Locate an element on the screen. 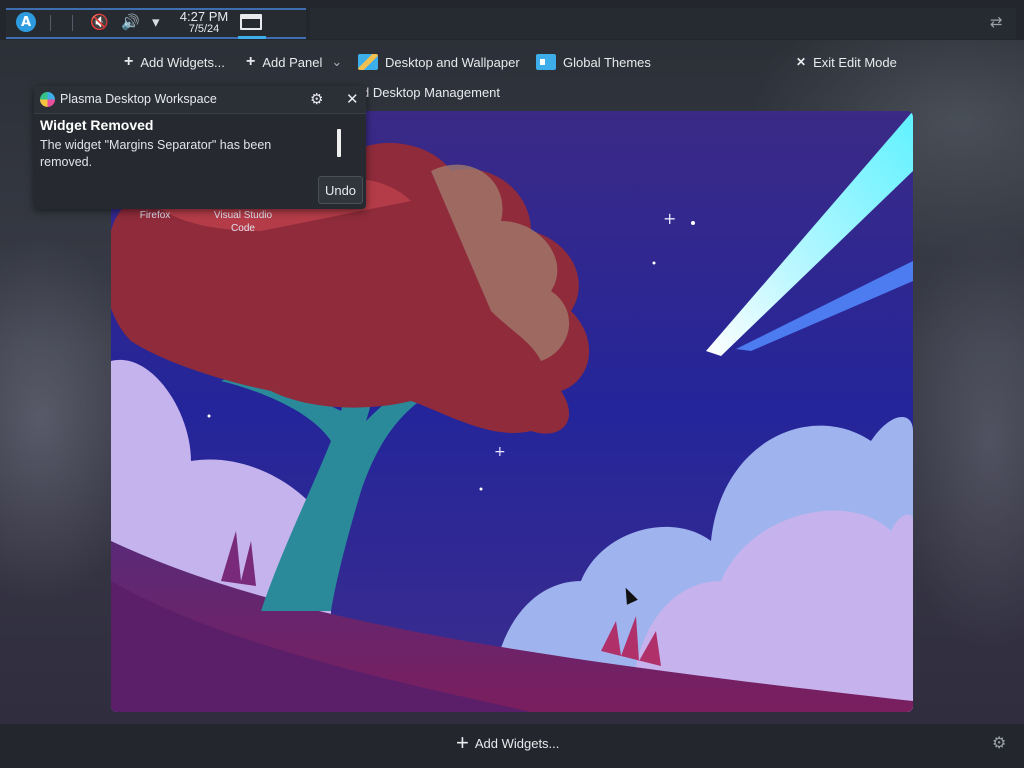 The width and height of the screenshot is (1024, 768). panel-empty-area is located at coordinates (663, 23).